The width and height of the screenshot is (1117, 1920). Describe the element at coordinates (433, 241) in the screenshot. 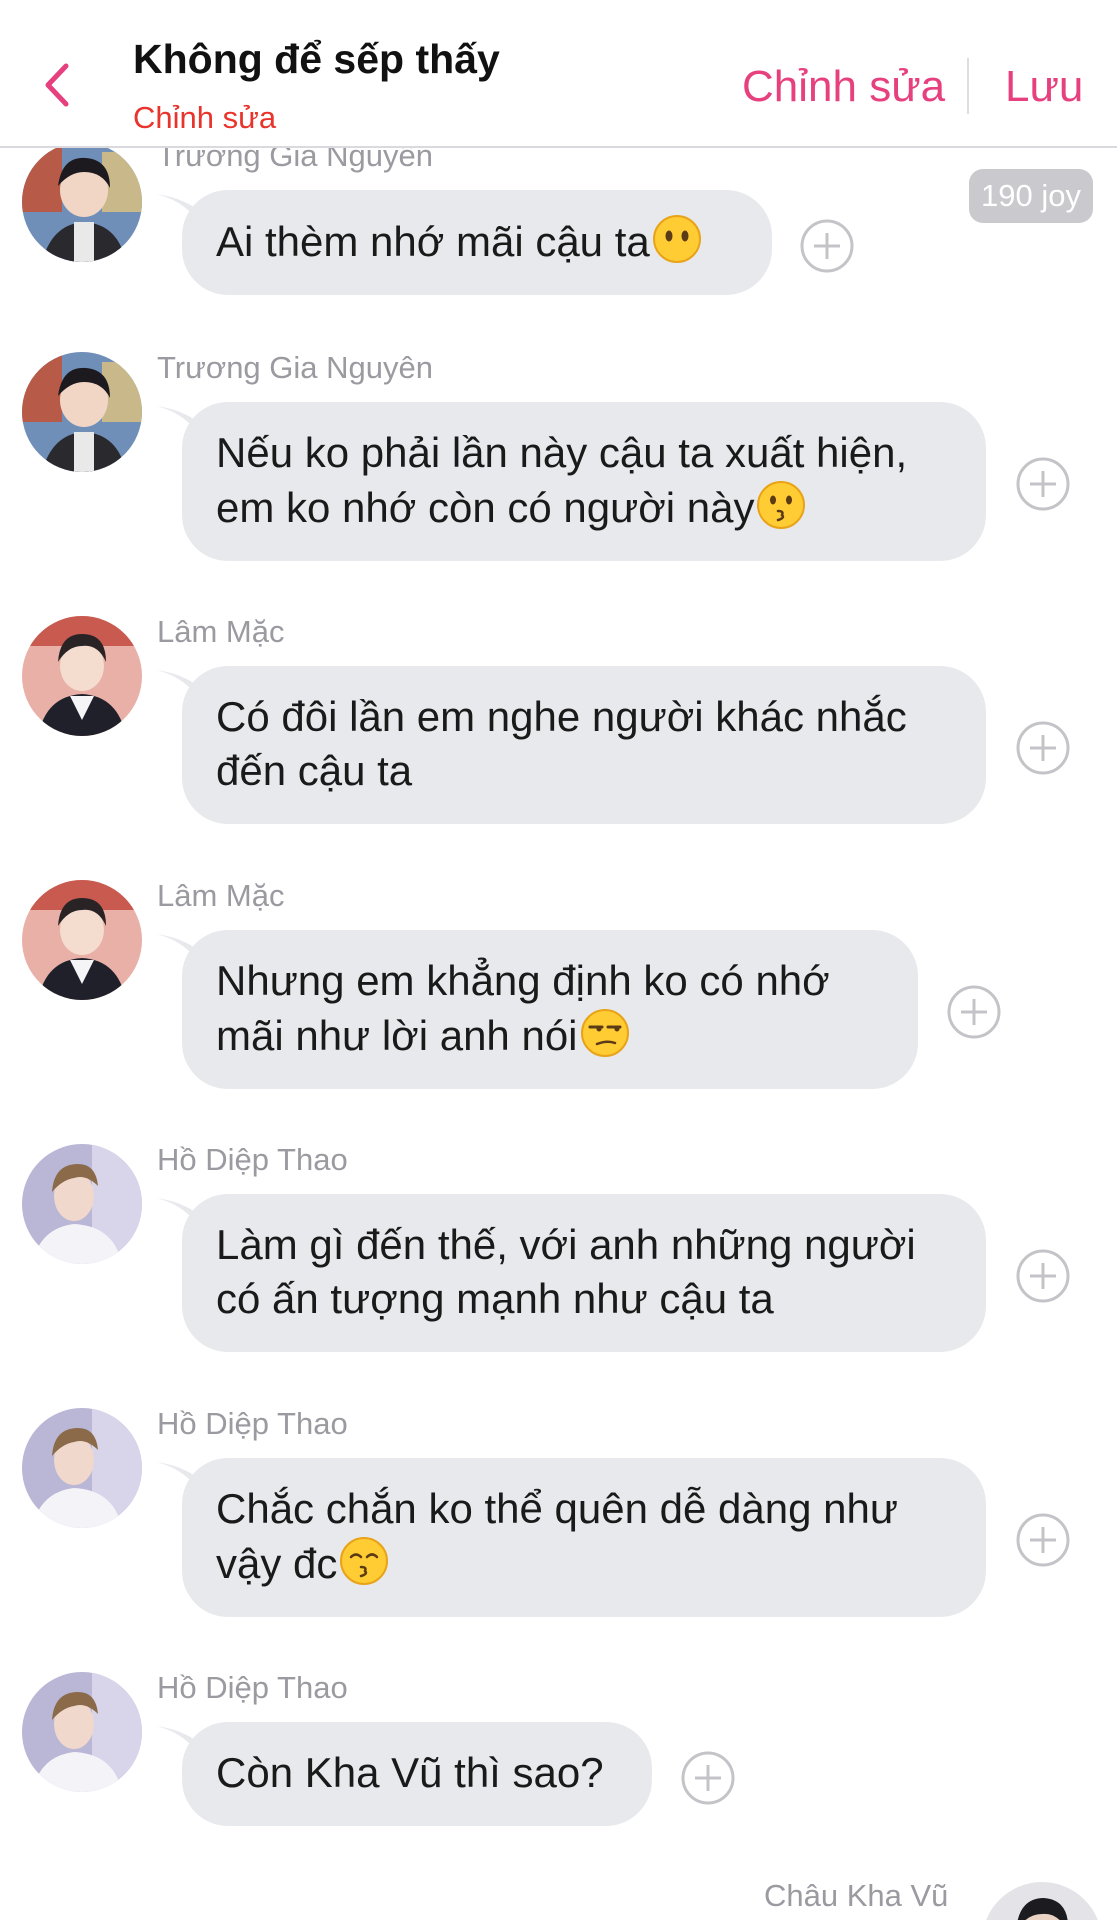

I see `message-line: Ai thèm nhớ mãi cậu ta` at that location.